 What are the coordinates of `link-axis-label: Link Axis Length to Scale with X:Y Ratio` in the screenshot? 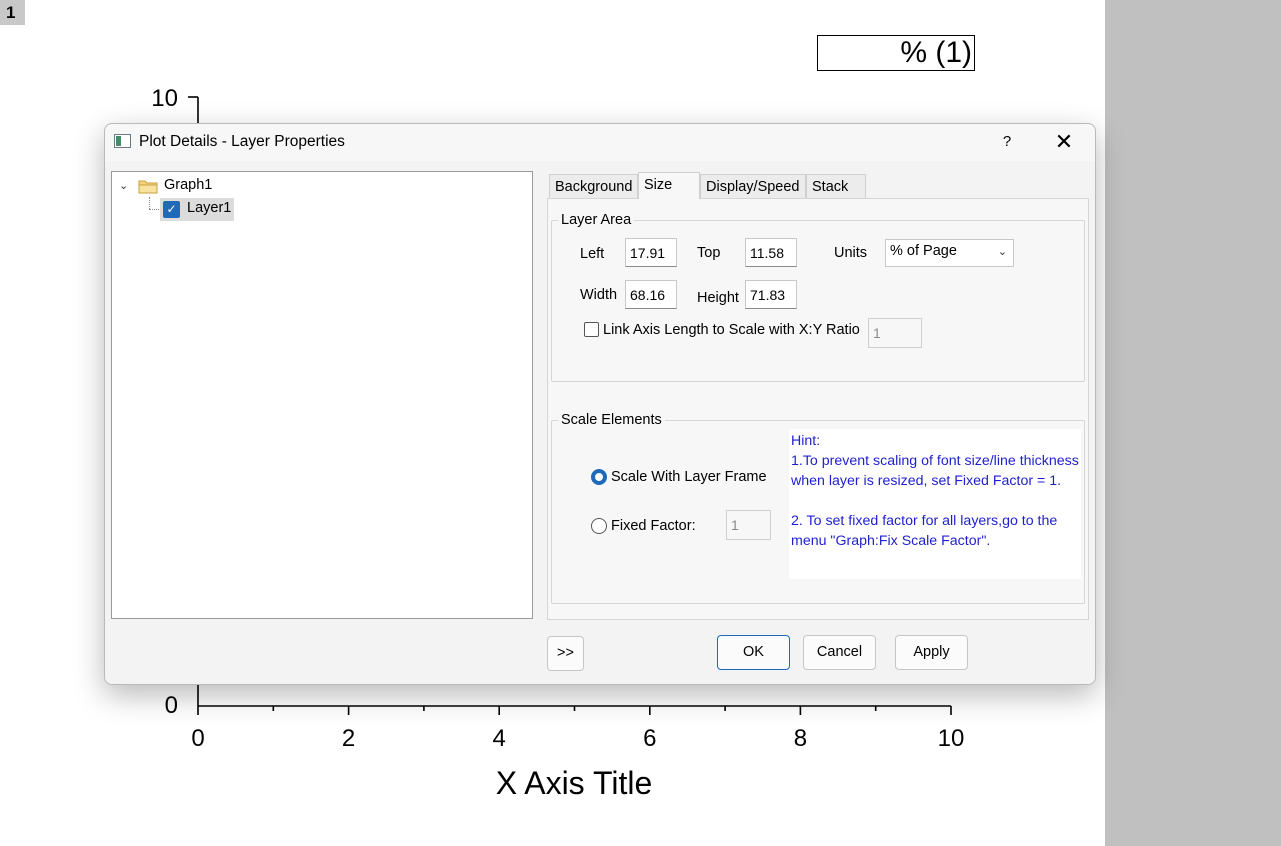 It's located at (731, 330).